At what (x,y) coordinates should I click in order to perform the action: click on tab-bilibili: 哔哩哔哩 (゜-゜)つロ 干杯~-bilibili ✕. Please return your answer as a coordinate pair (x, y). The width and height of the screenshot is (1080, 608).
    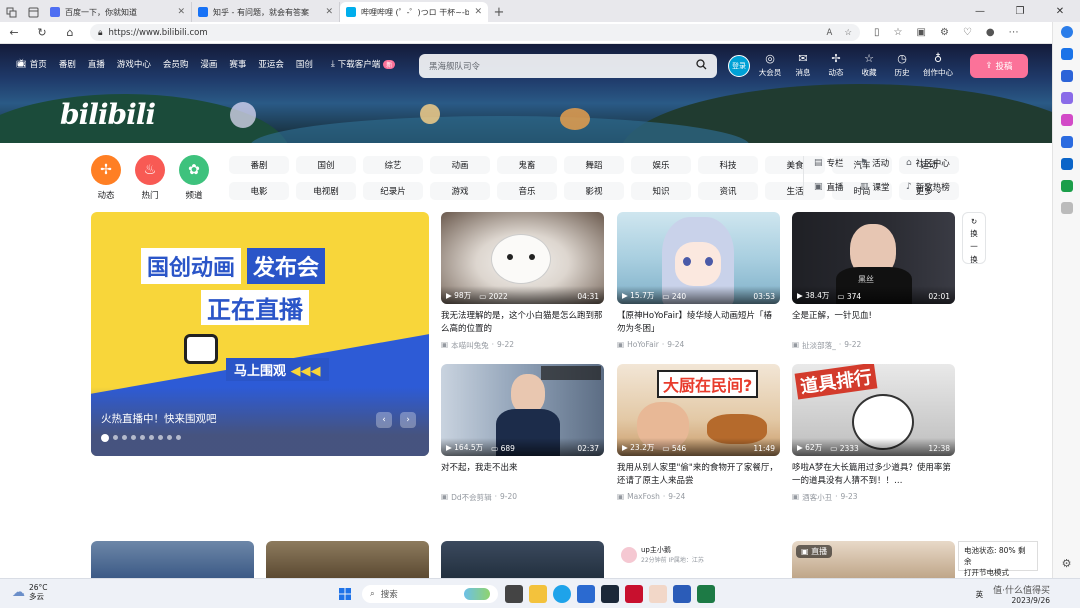
    Looking at the image, I should click on (414, 12).